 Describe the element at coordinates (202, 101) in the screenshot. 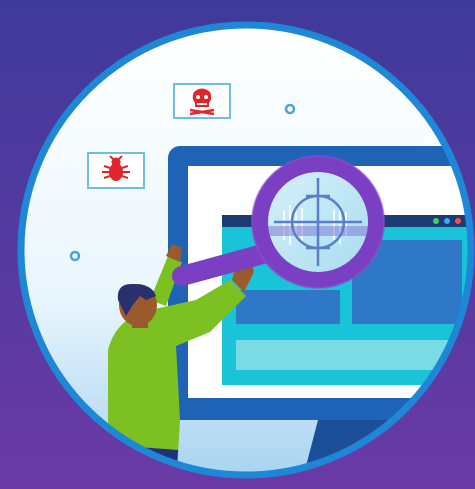

I see `threat-card-skull` at that location.